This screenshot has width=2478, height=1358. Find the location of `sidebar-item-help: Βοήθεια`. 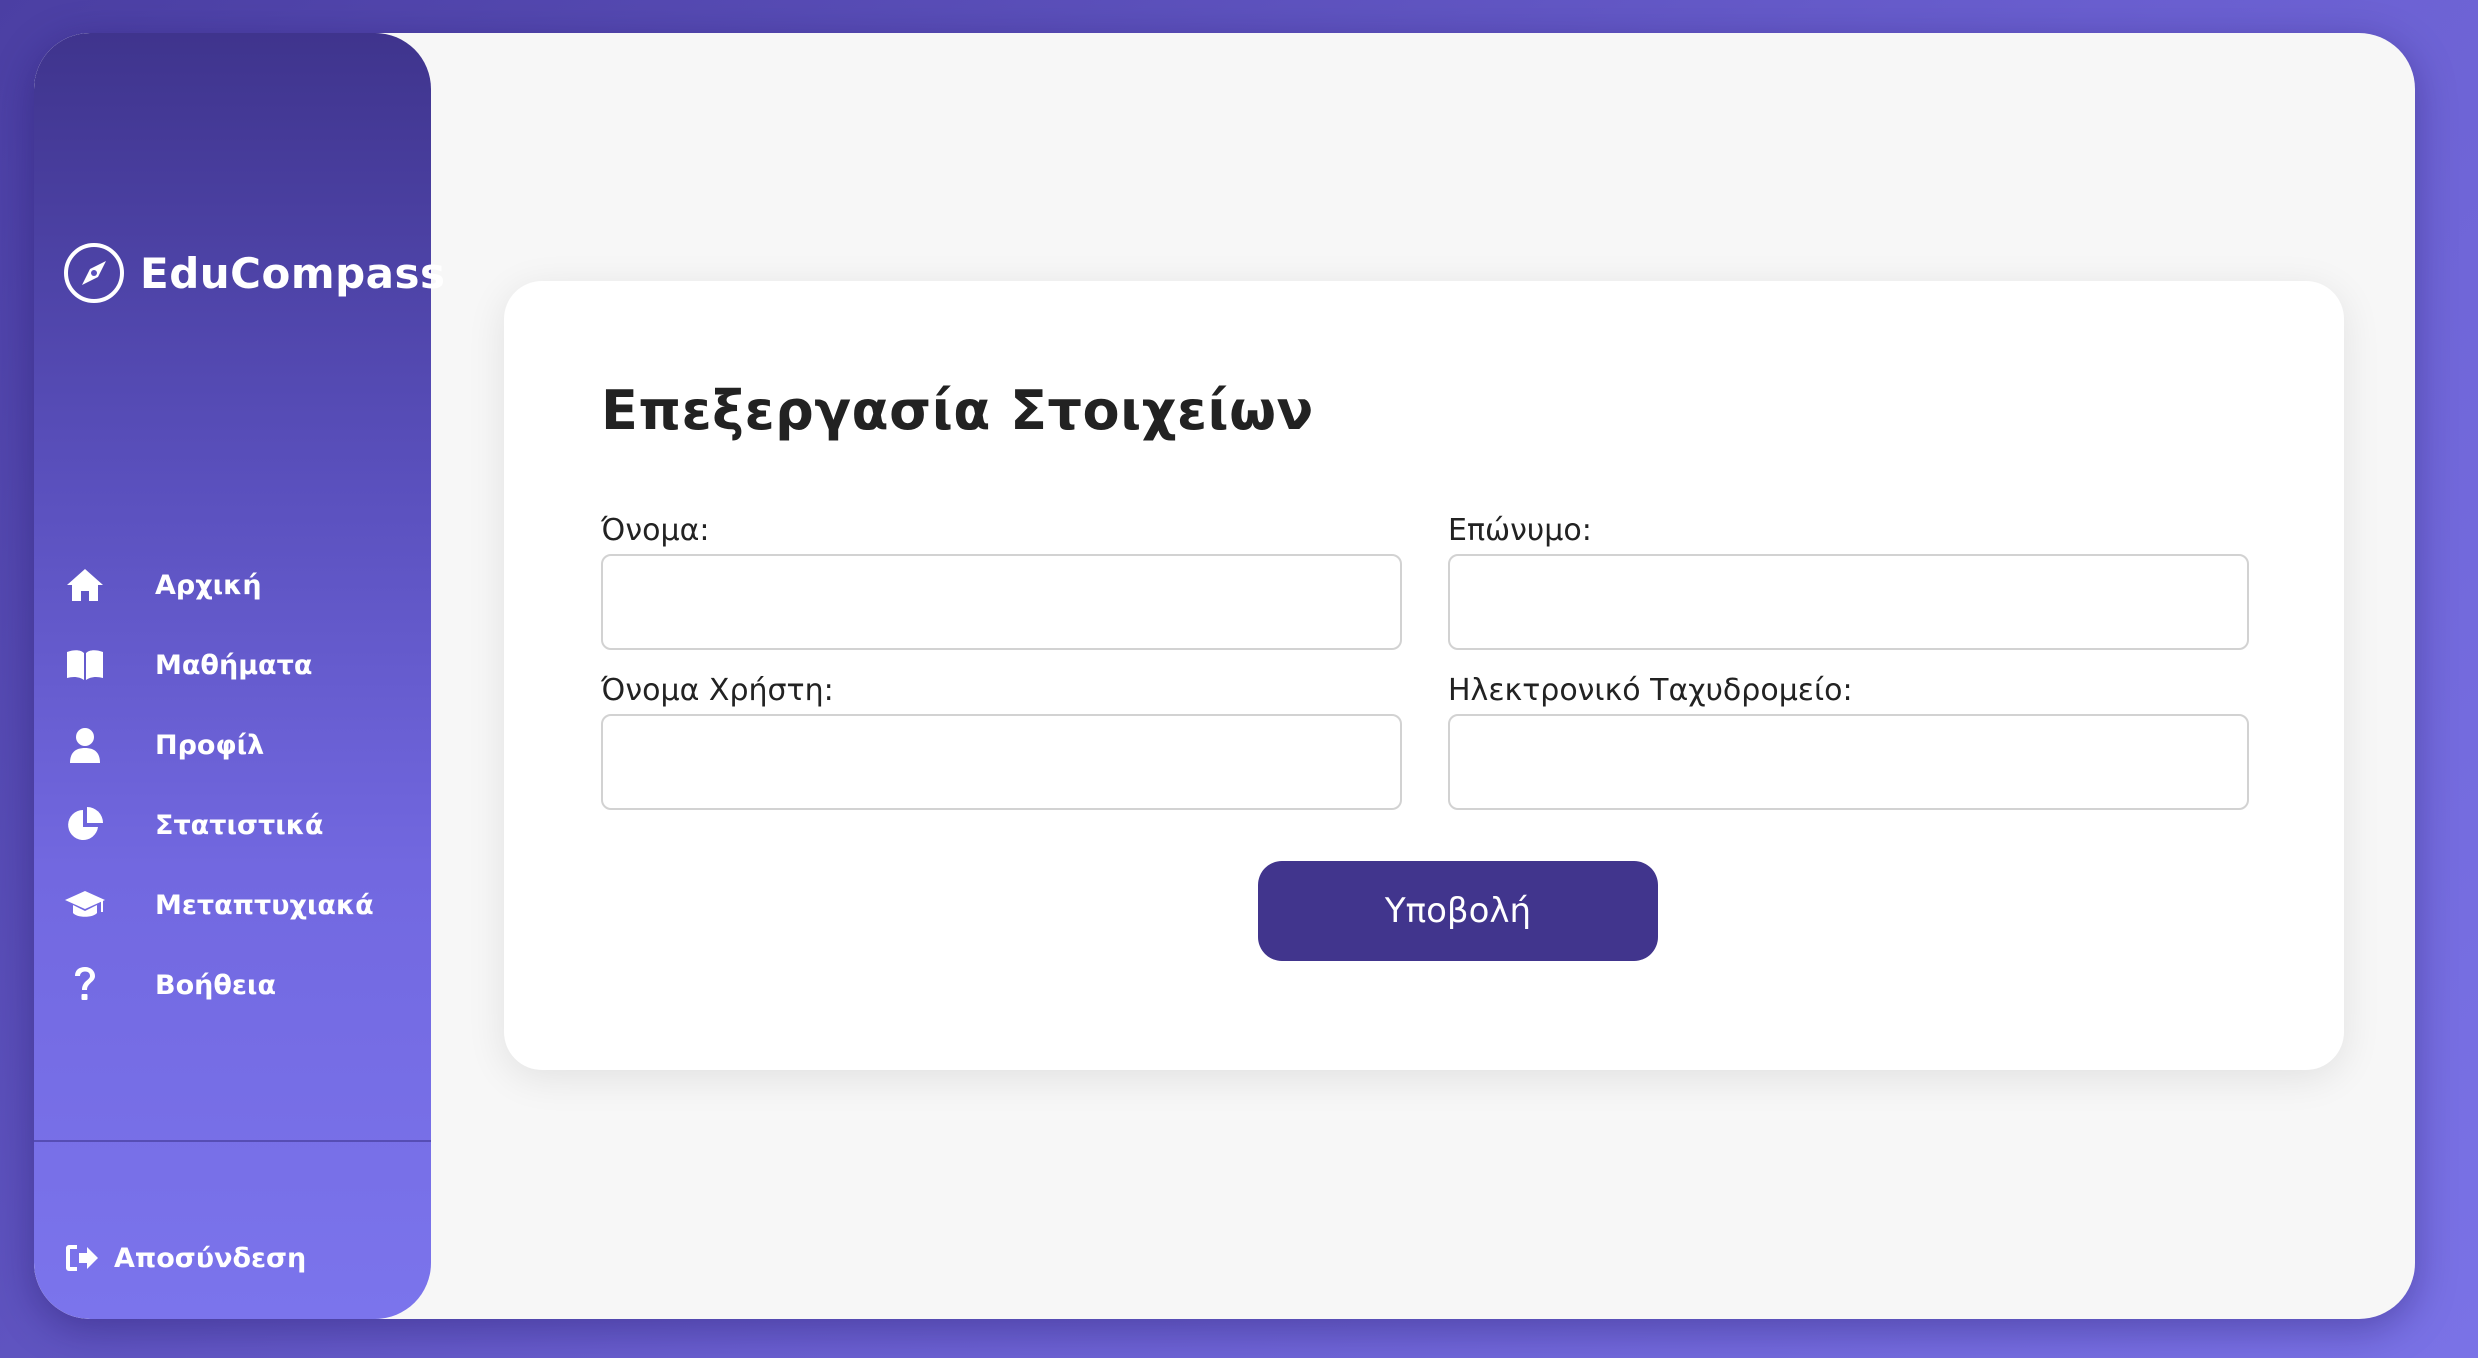

sidebar-item-help: Βοήθεια is located at coordinates (232, 985).